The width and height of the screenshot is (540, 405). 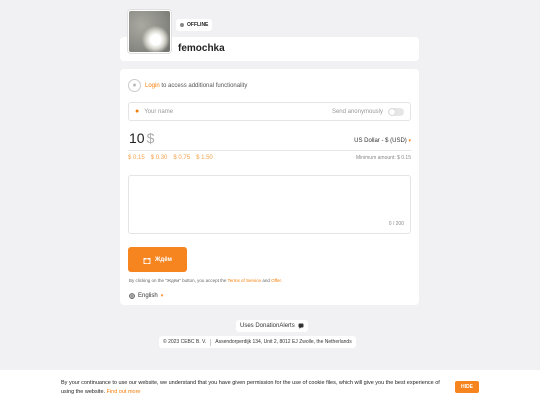 I want to click on gift-icon, so click(x=147, y=260).